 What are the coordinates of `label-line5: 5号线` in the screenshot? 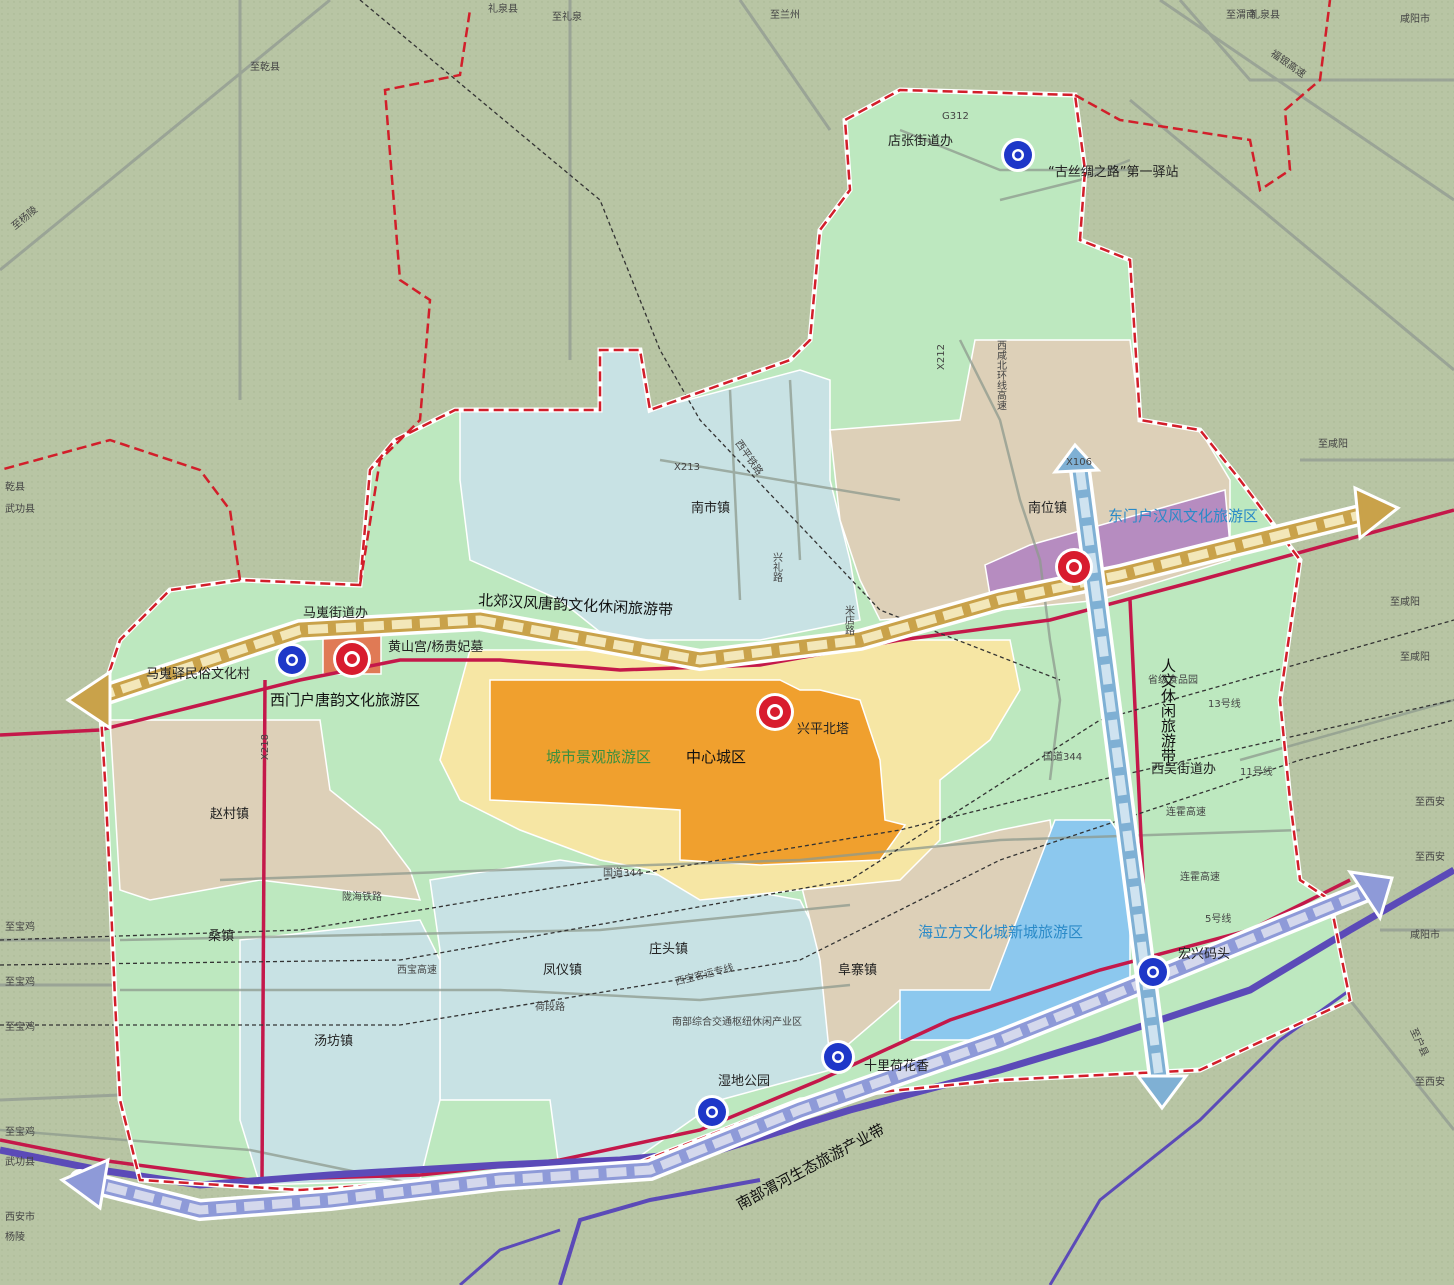 It's located at (1218, 918).